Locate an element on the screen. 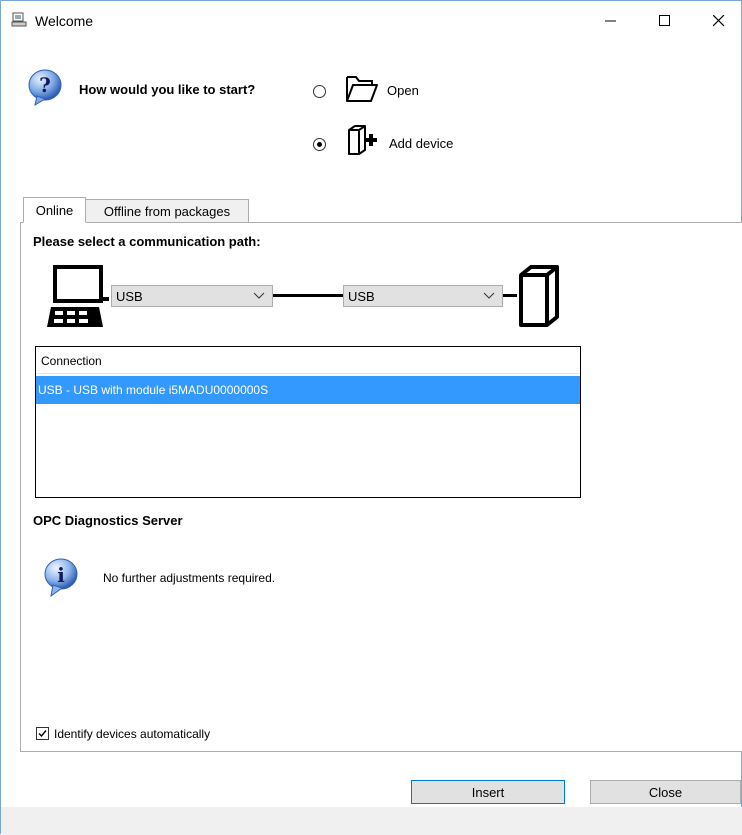 The image size is (742, 835). path-combo-left-value: USB is located at coordinates (129, 296).